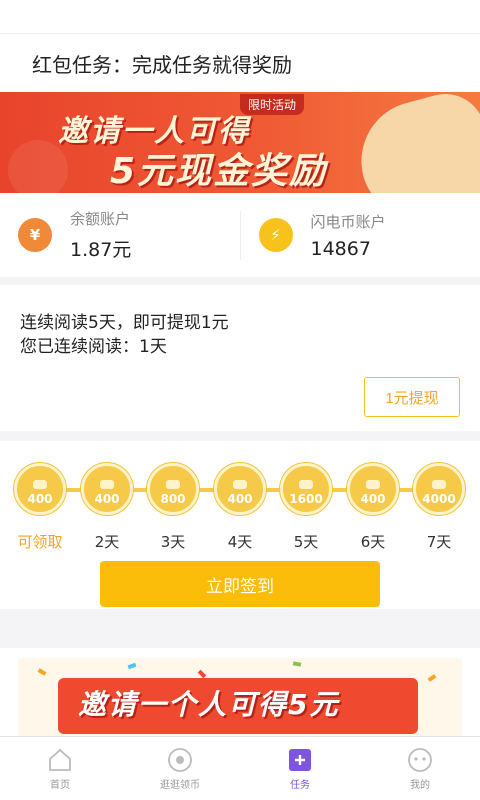 Image resolution: width=480 pixels, height=800 pixels. I want to click on banner-line2: 5元现金奖励, so click(219, 171).